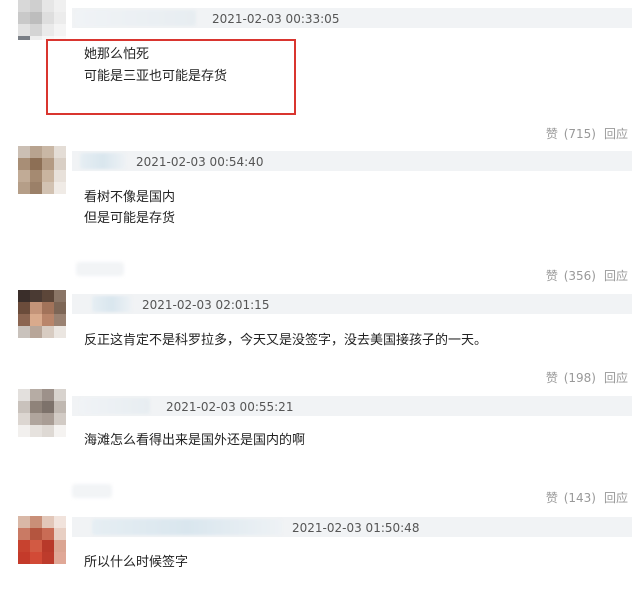 This screenshot has width=640, height=598. Describe the element at coordinates (352, 406) in the screenshot. I see `comment-header` at that location.